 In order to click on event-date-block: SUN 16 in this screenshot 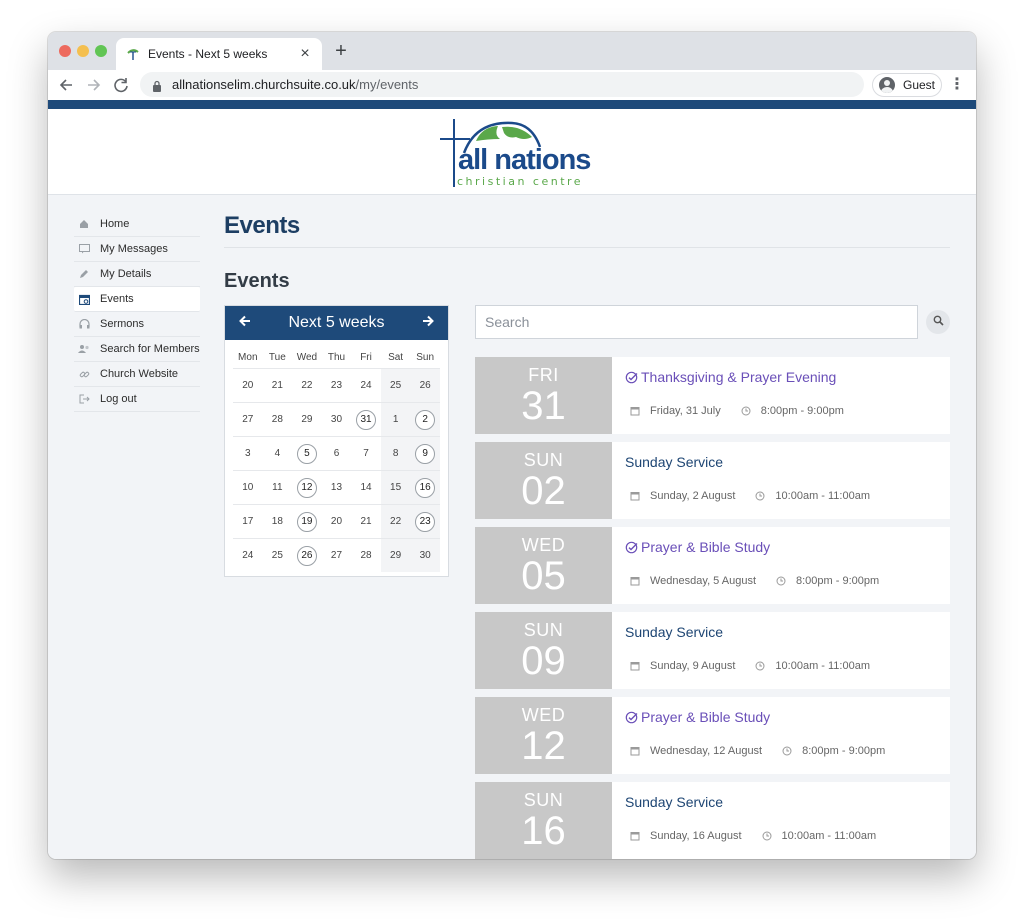, I will do `click(543, 820)`.